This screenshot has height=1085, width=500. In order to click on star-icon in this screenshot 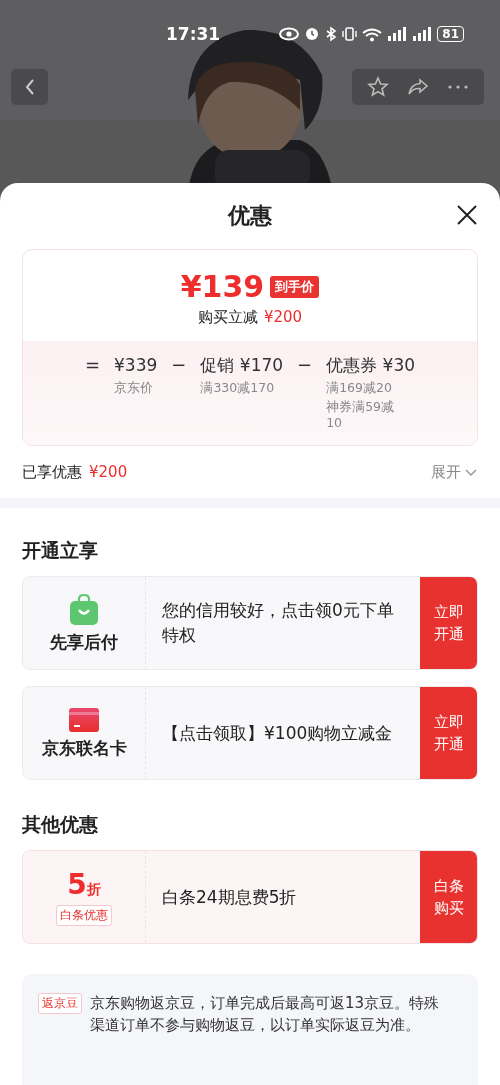, I will do `click(378, 87)`.